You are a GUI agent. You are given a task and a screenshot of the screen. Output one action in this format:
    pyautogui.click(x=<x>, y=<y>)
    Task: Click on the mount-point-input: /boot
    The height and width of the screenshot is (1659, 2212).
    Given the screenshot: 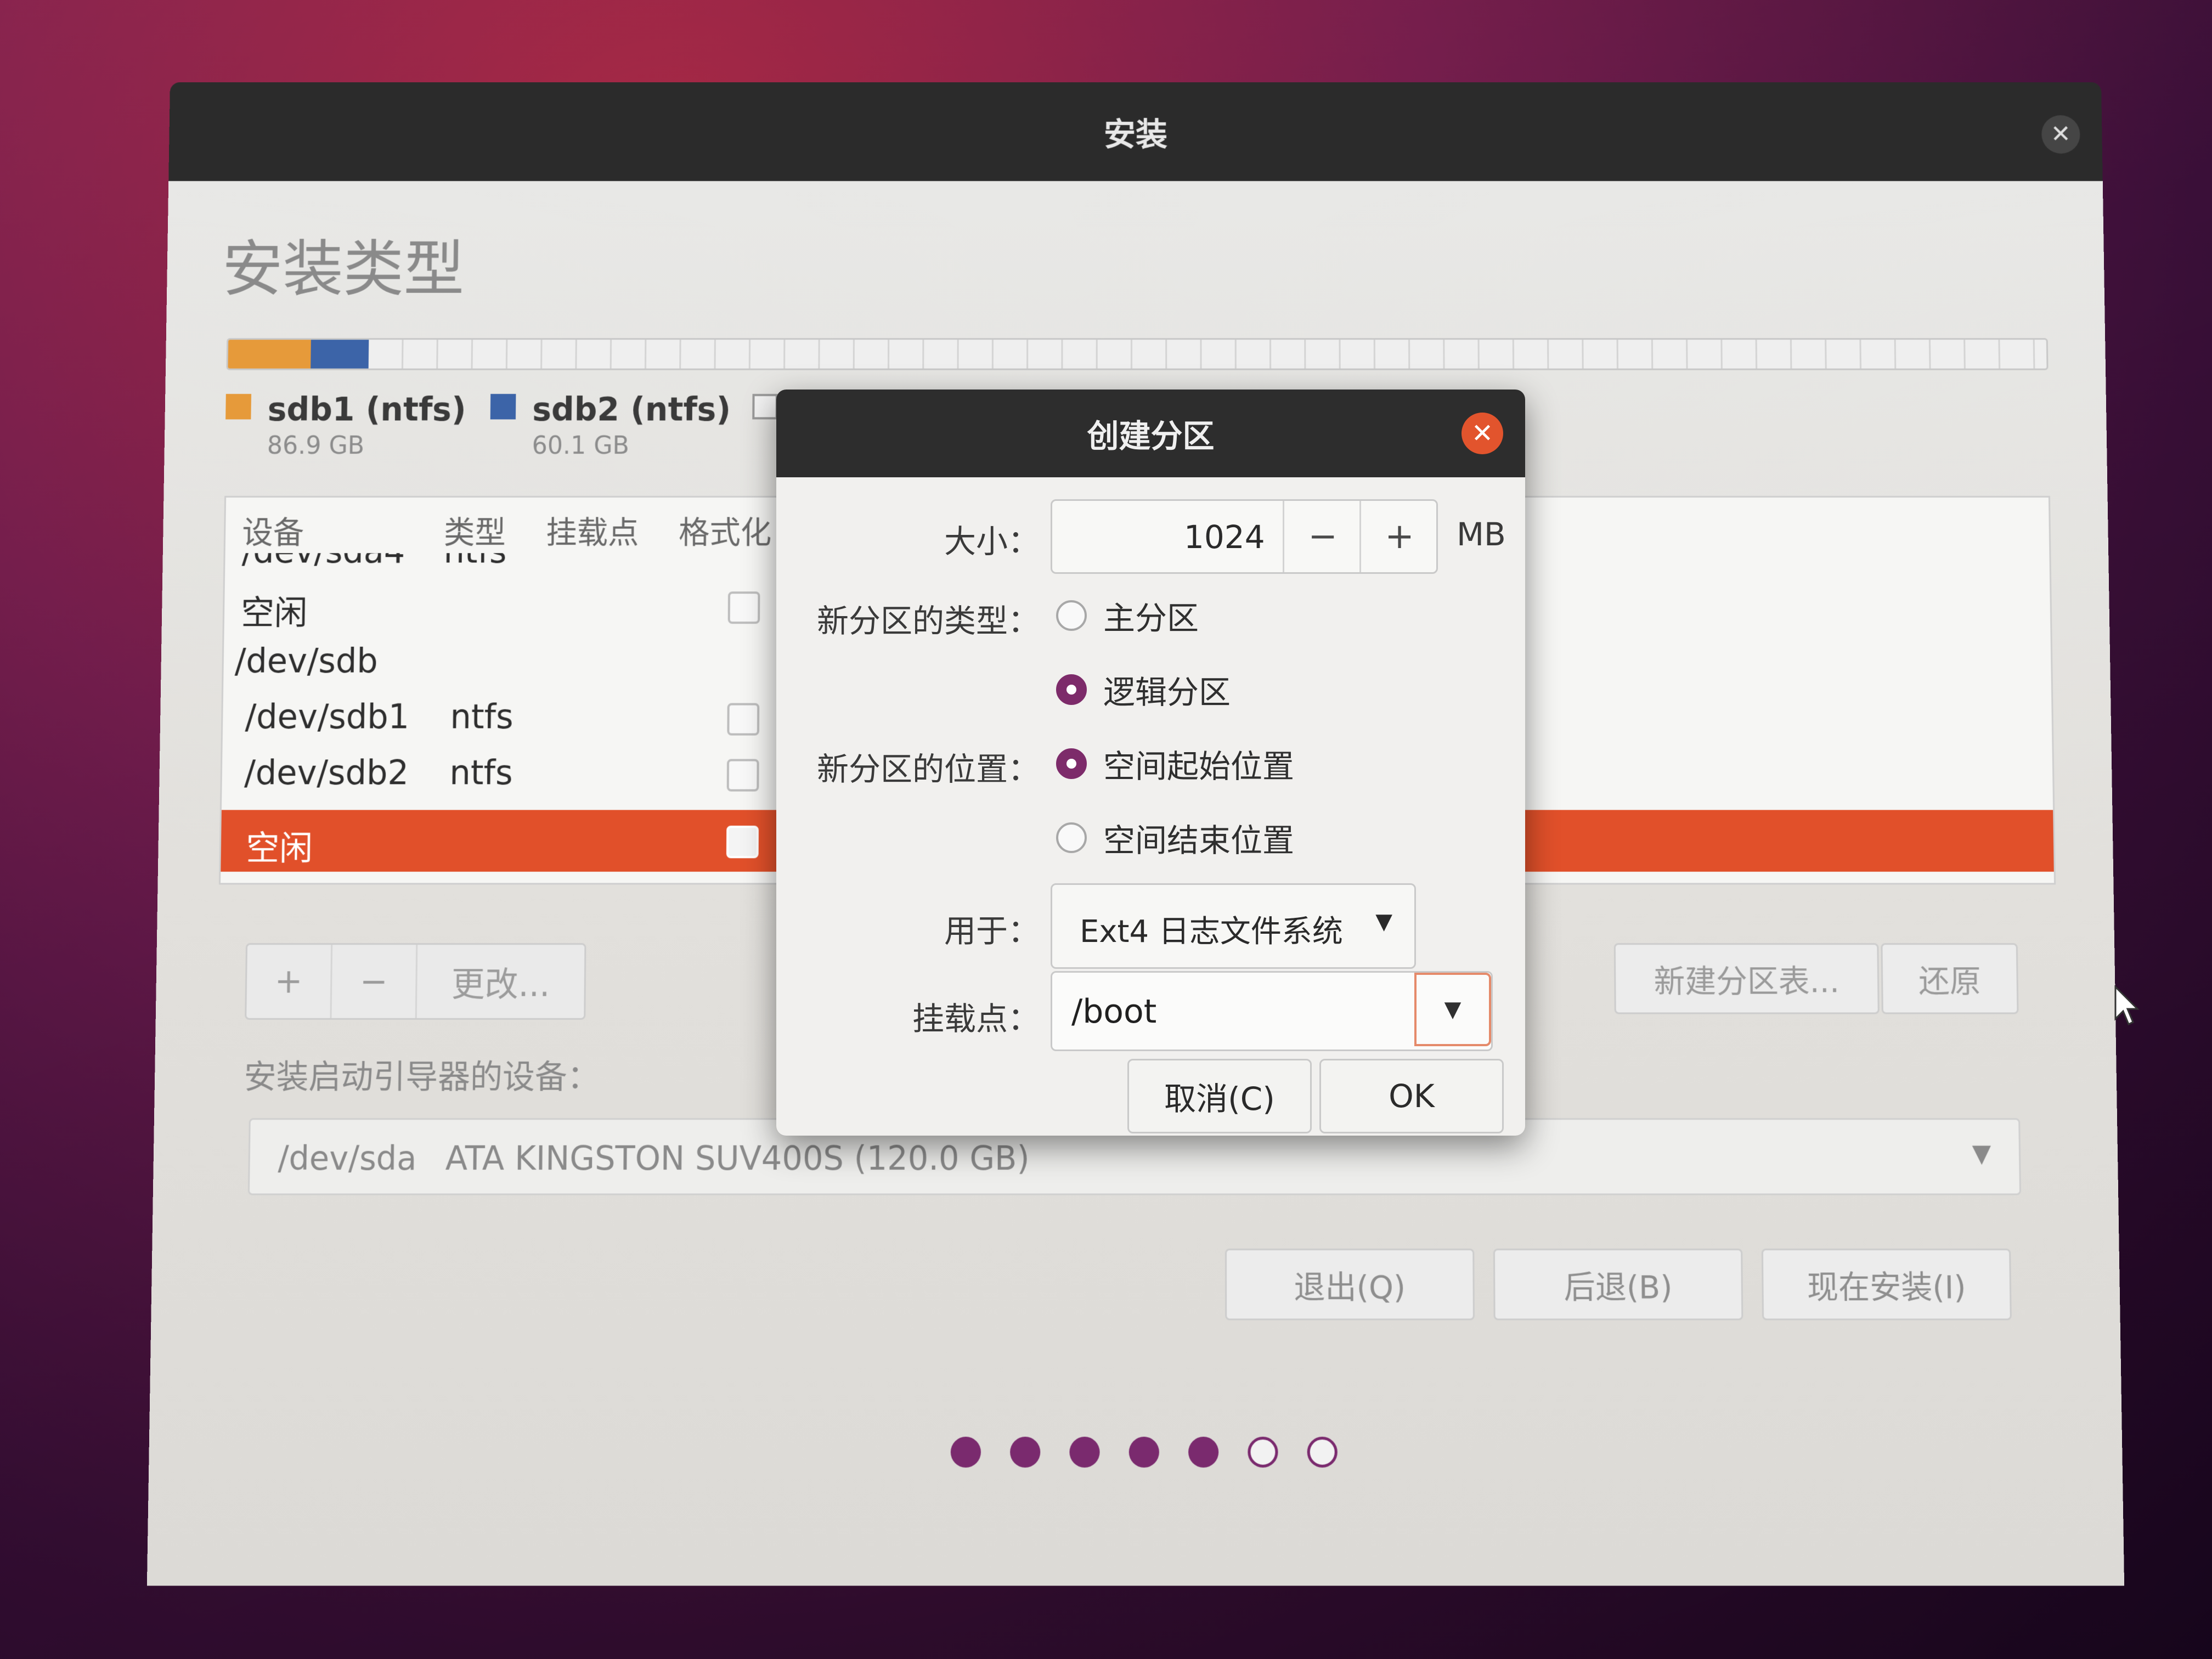 What is the action you would take?
    pyautogui.click(x=1113, y=1012)
    